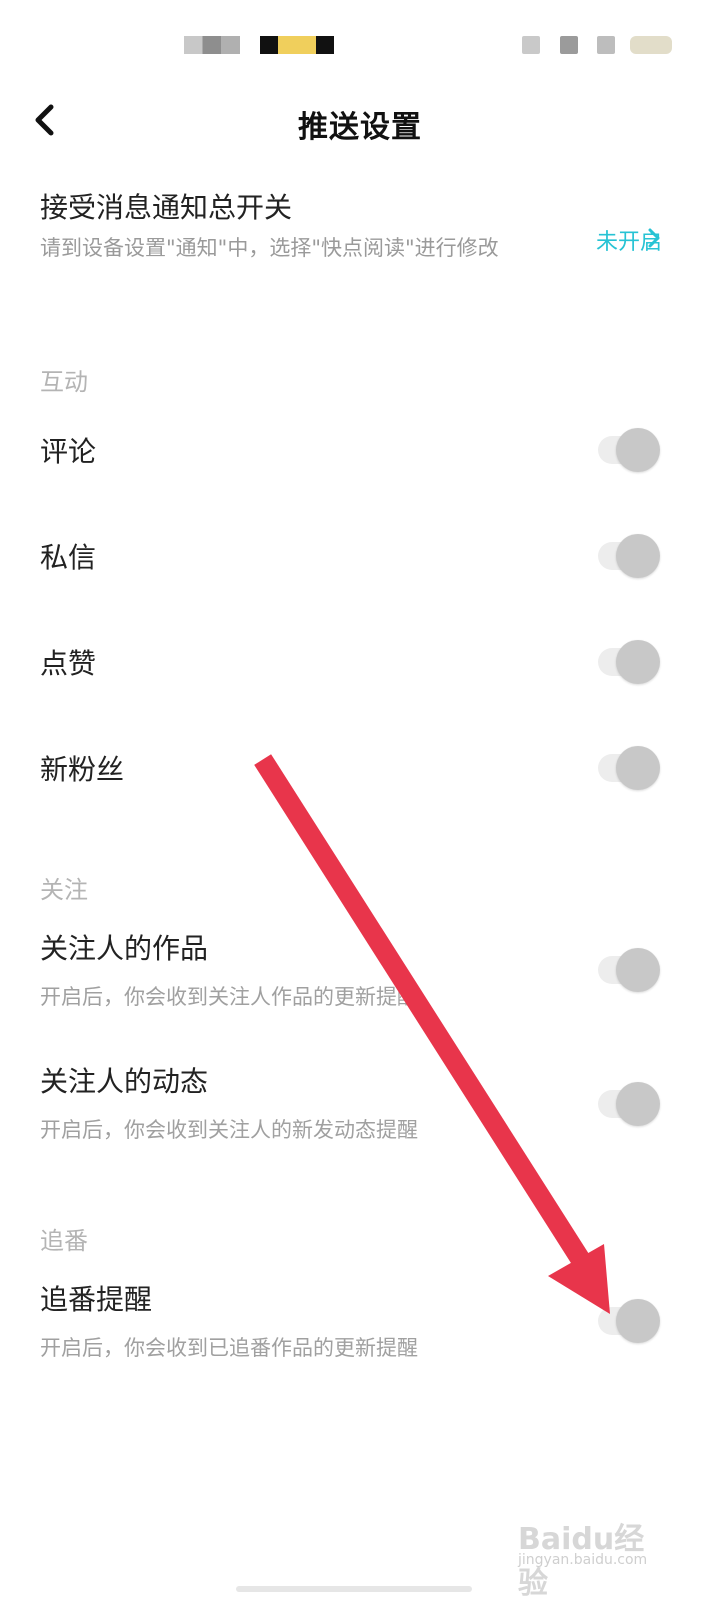 The image size is (720, 1602). What do you see at coordinates (360, 127) in the screenshot?
I see `page-title: 推送设置` at bounding box center [360, 127].